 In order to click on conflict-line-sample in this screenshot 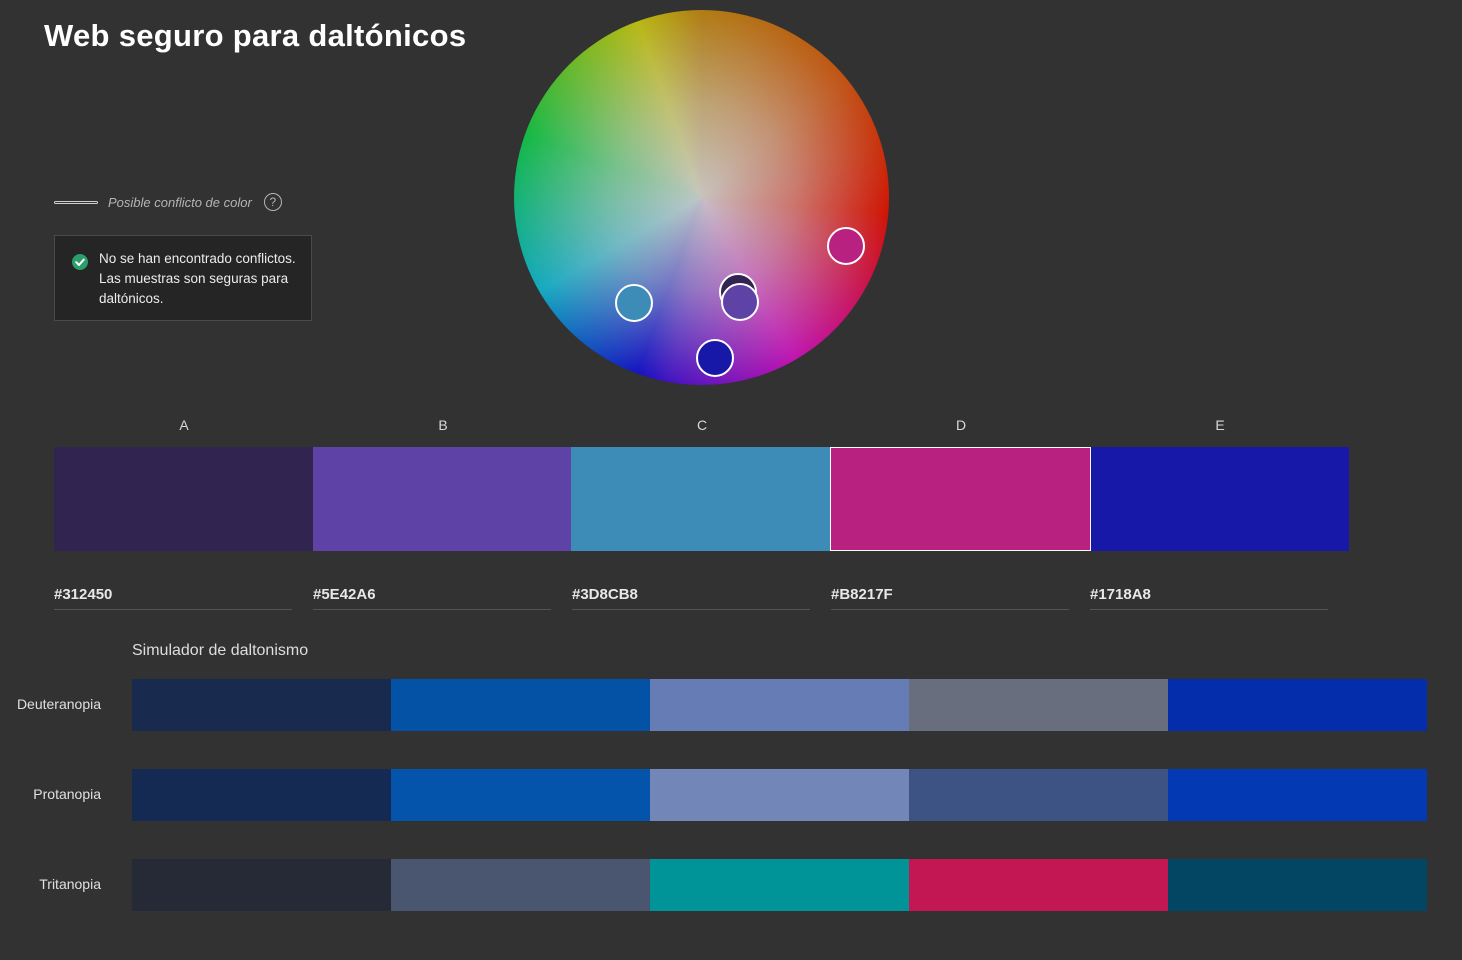, I will do `click(76, 202)`.